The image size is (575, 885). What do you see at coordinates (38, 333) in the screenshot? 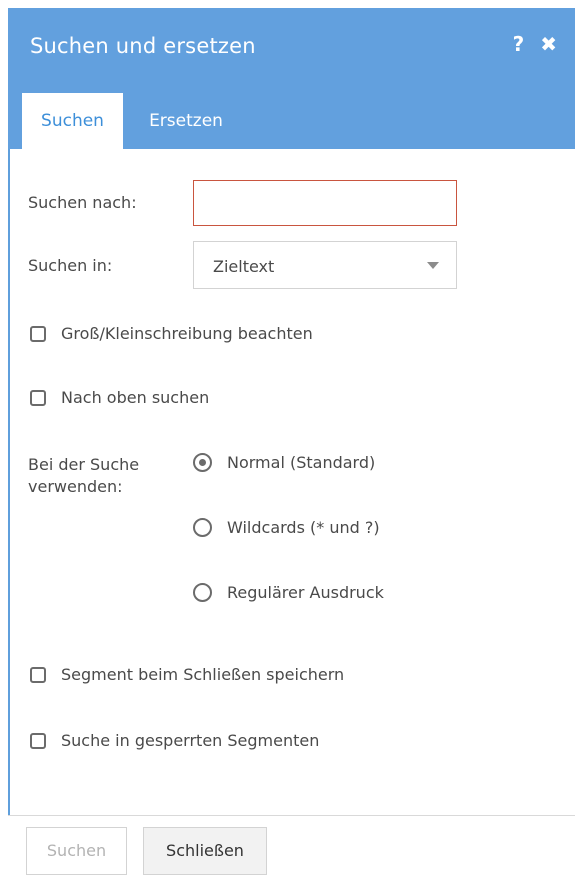
I see `case-sensitive-checkbox` at bounding box center [38, 333].